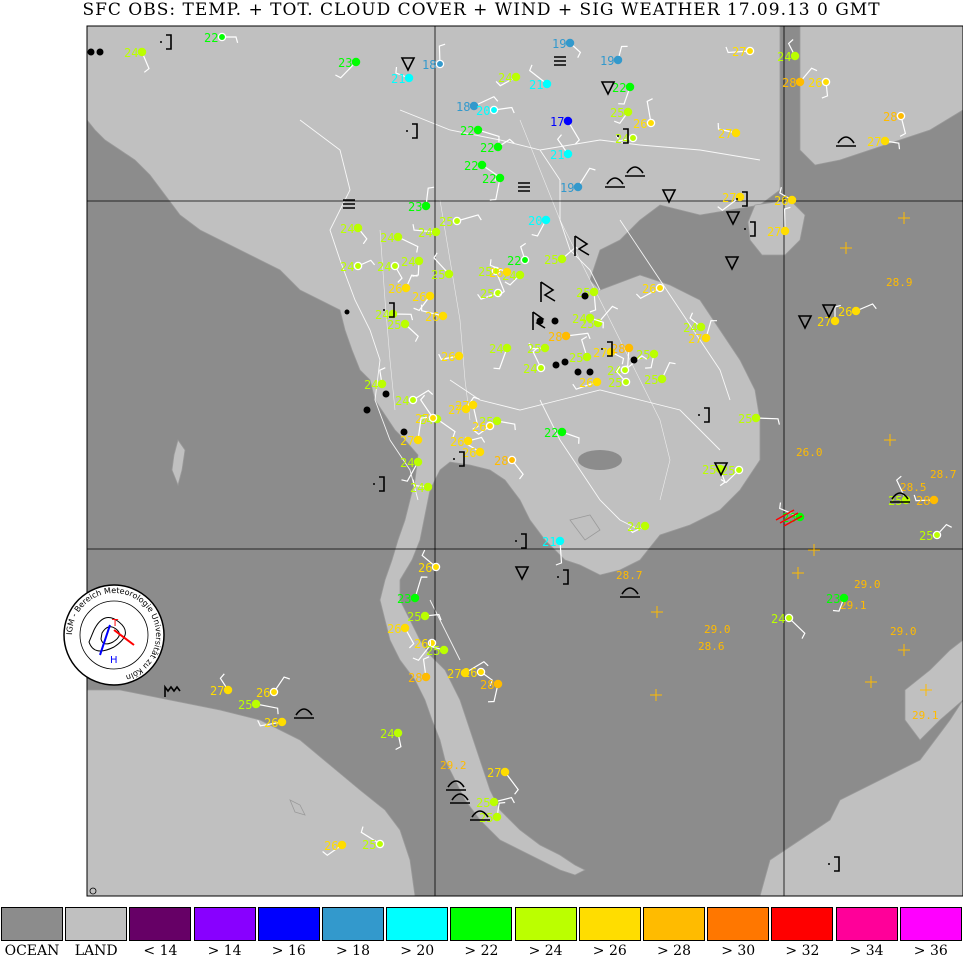 This screenshot has width=963, height=959. Describe the element at coordinates (711, 646) in the screenshot. I see `sst-value: 28.6` at that location.